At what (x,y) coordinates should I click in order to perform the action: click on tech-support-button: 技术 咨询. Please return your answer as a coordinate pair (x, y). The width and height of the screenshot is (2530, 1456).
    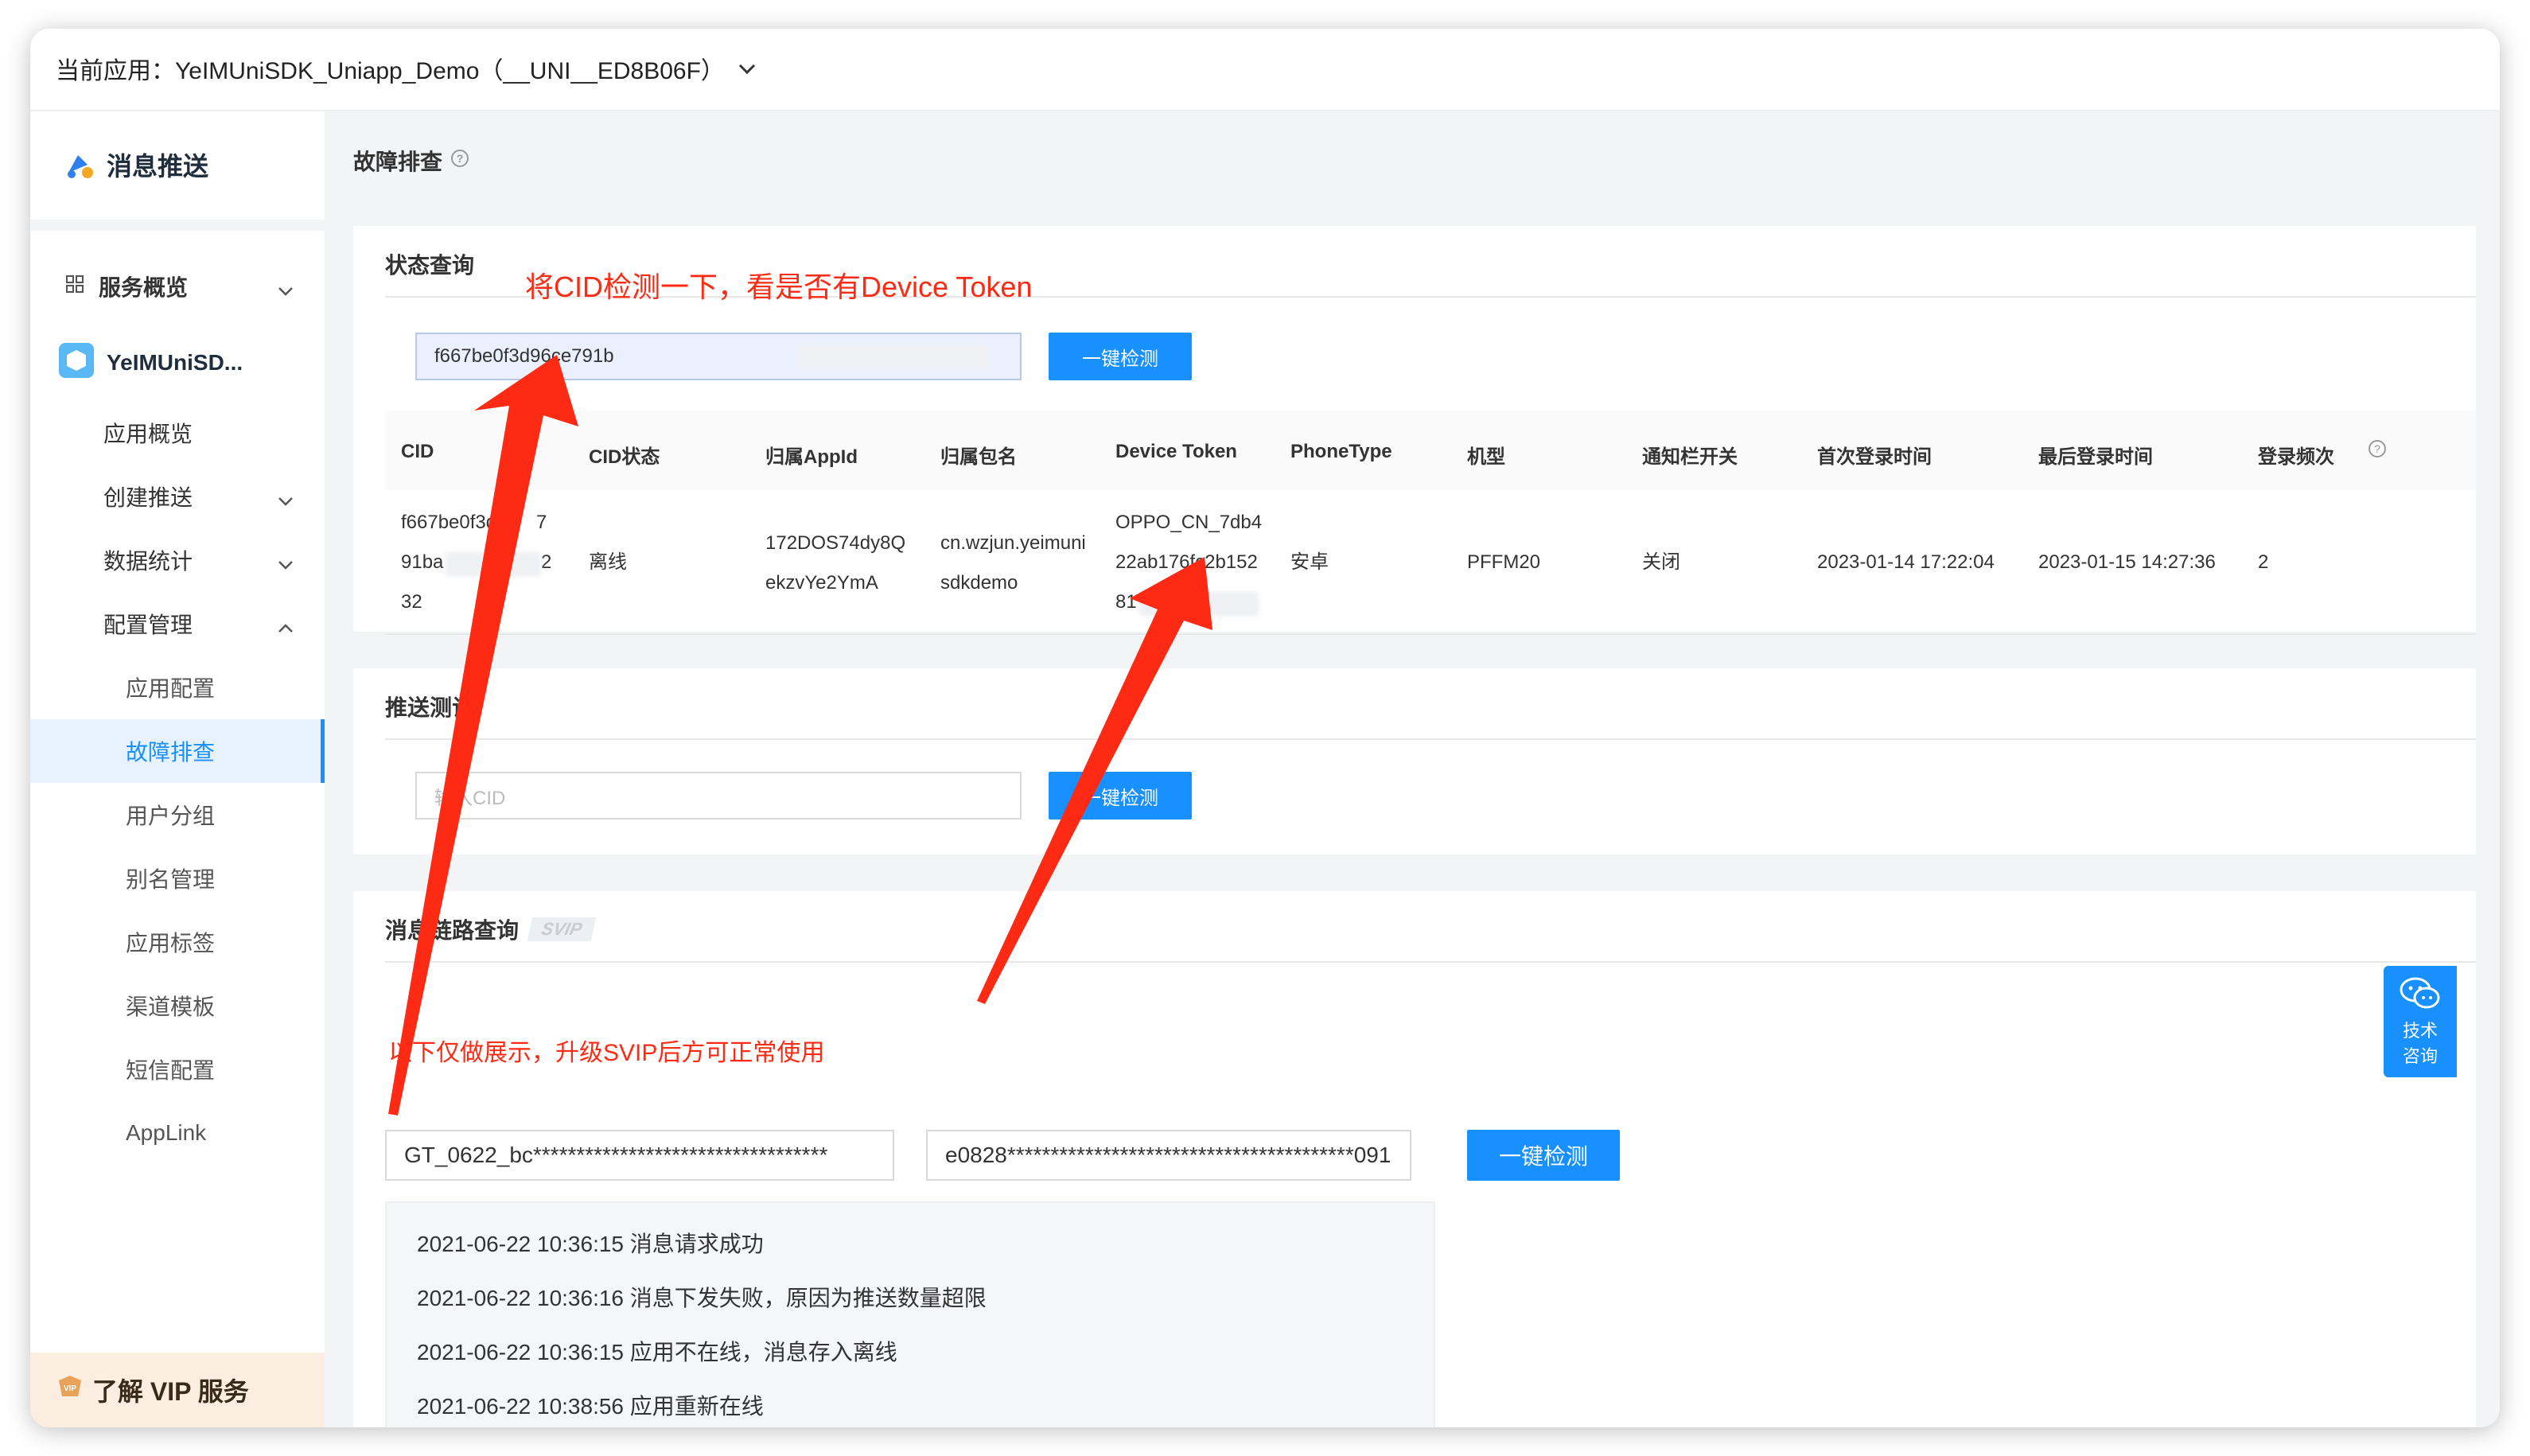
    Looking at the image, I should click on (2421, 1021).